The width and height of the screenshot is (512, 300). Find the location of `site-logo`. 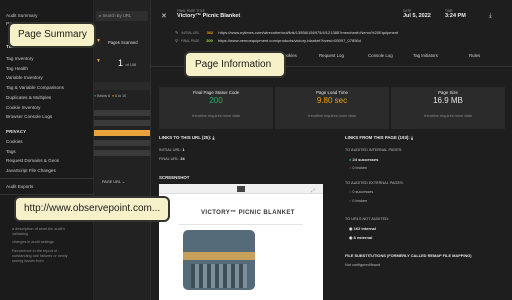

site-logo is located at coordinates (241, 189).